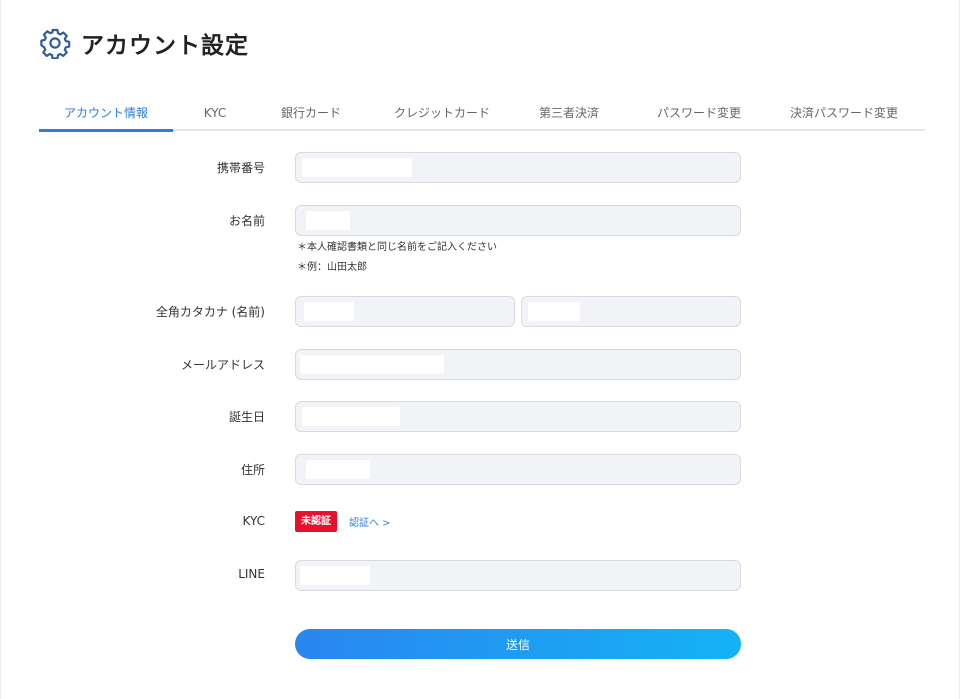 This screenshot has height=699, width=960. Describe the element at coordinates (699, 115) in the screenshot. I see `tab-password-change: パスワード変更` at that location.